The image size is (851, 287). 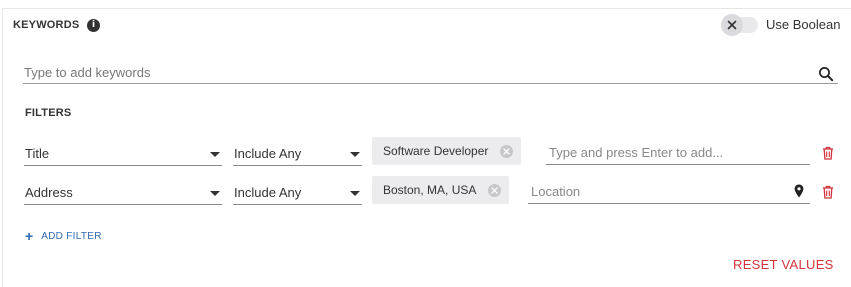 What do you see at coordinates (93, 25) in the screenshot?
I see `info-icon: i` at bounding box center [93, 25].